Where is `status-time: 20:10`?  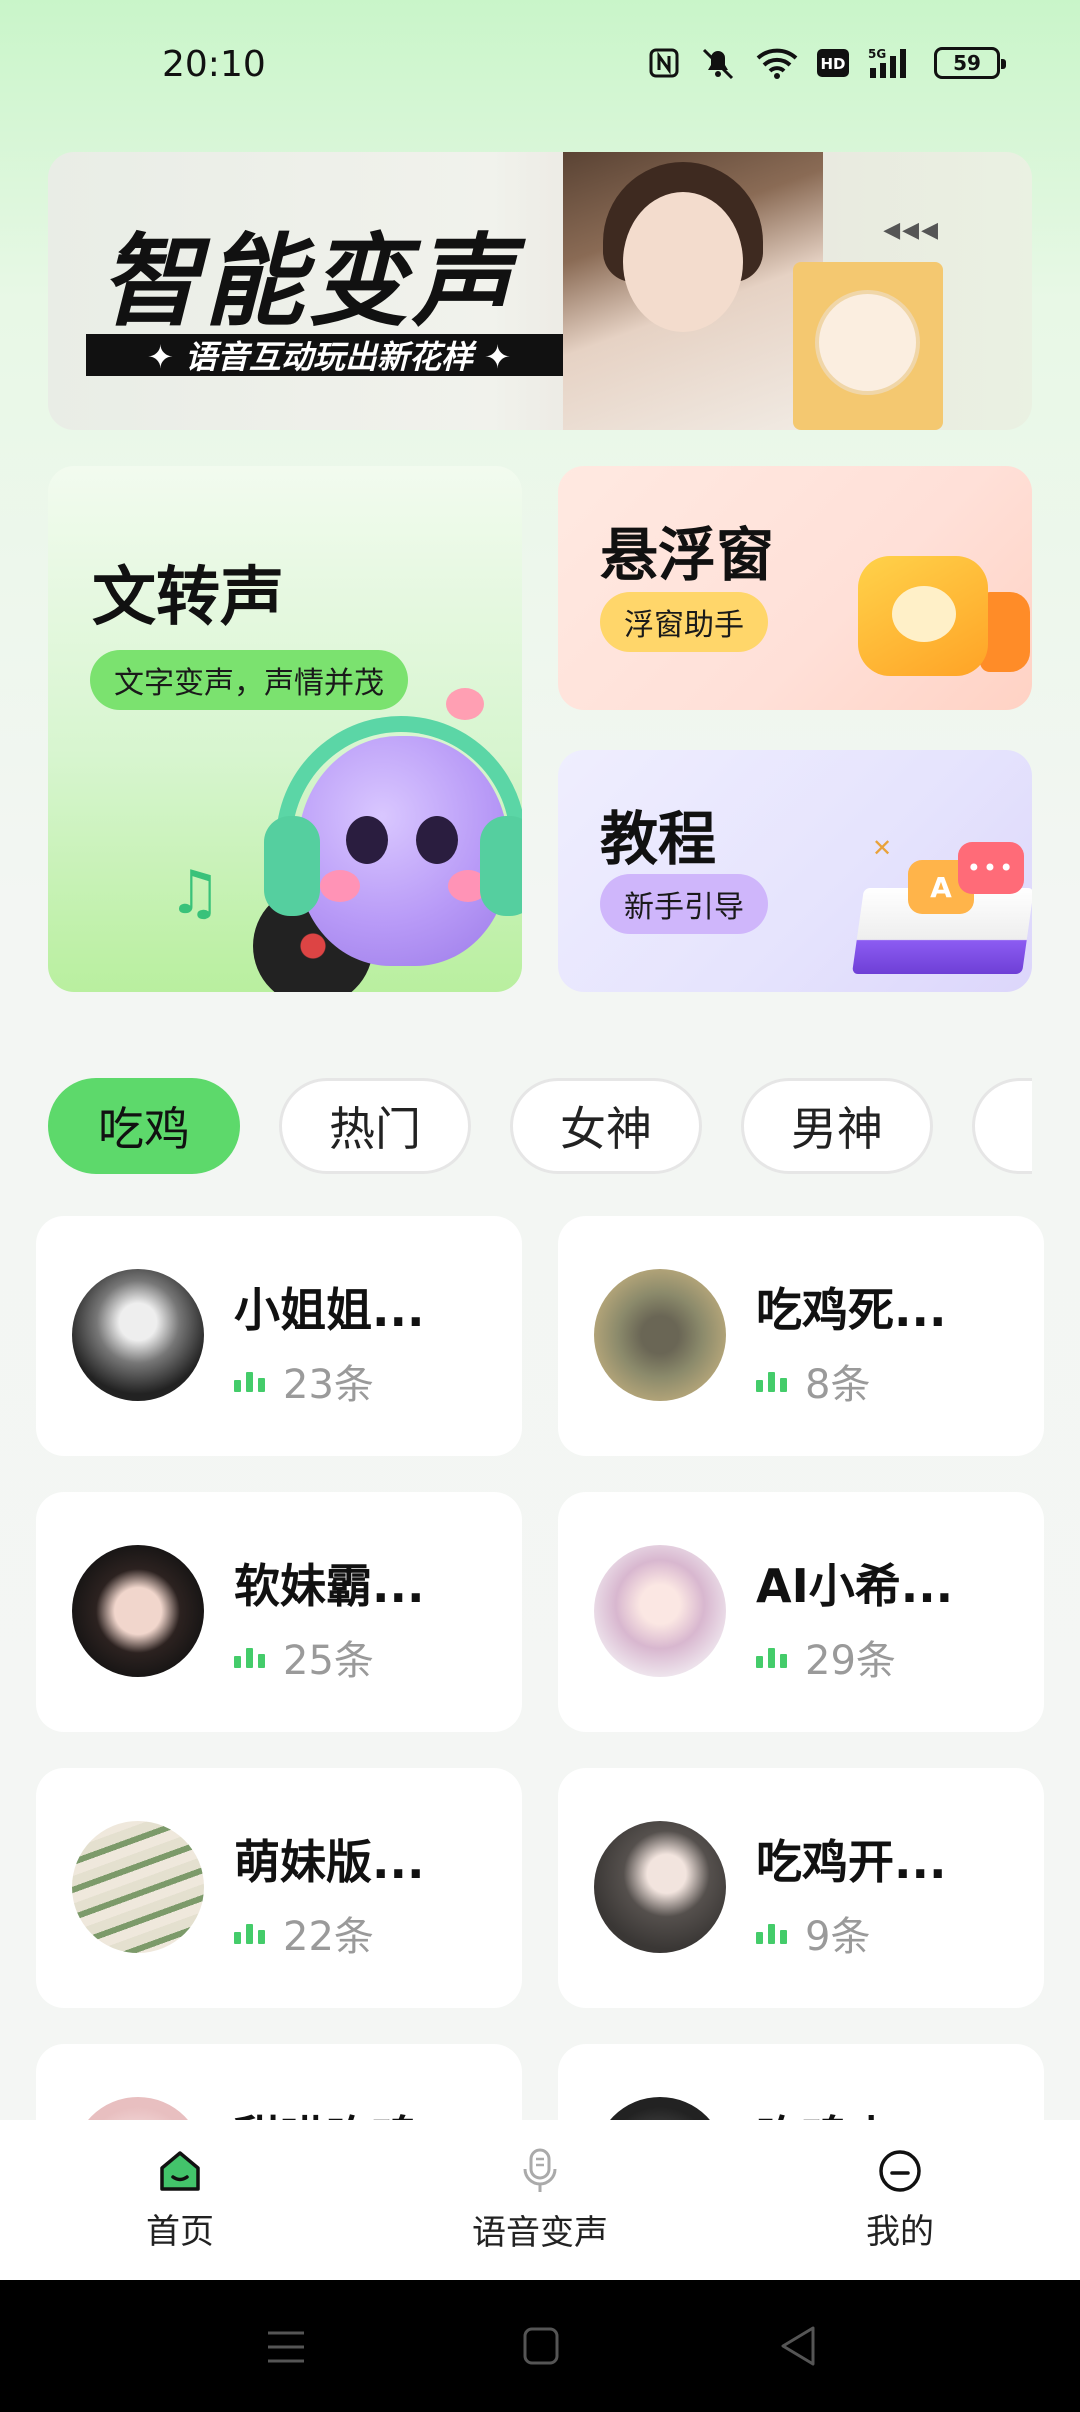 status-time: 20:10 is located at coordinates (214, 64).